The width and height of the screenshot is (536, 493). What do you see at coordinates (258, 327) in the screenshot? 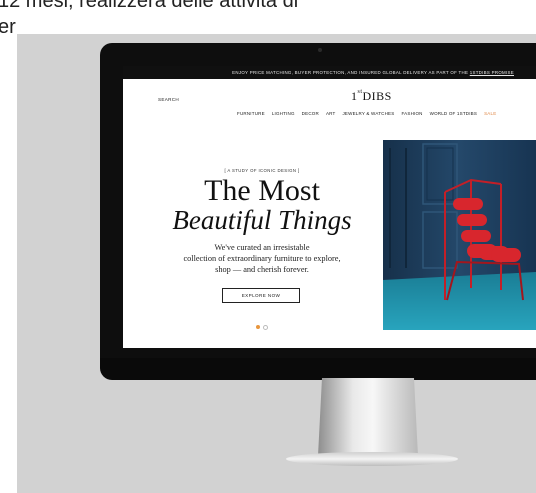
I see `carousel-dot-active` at bounding box center [258, 327].